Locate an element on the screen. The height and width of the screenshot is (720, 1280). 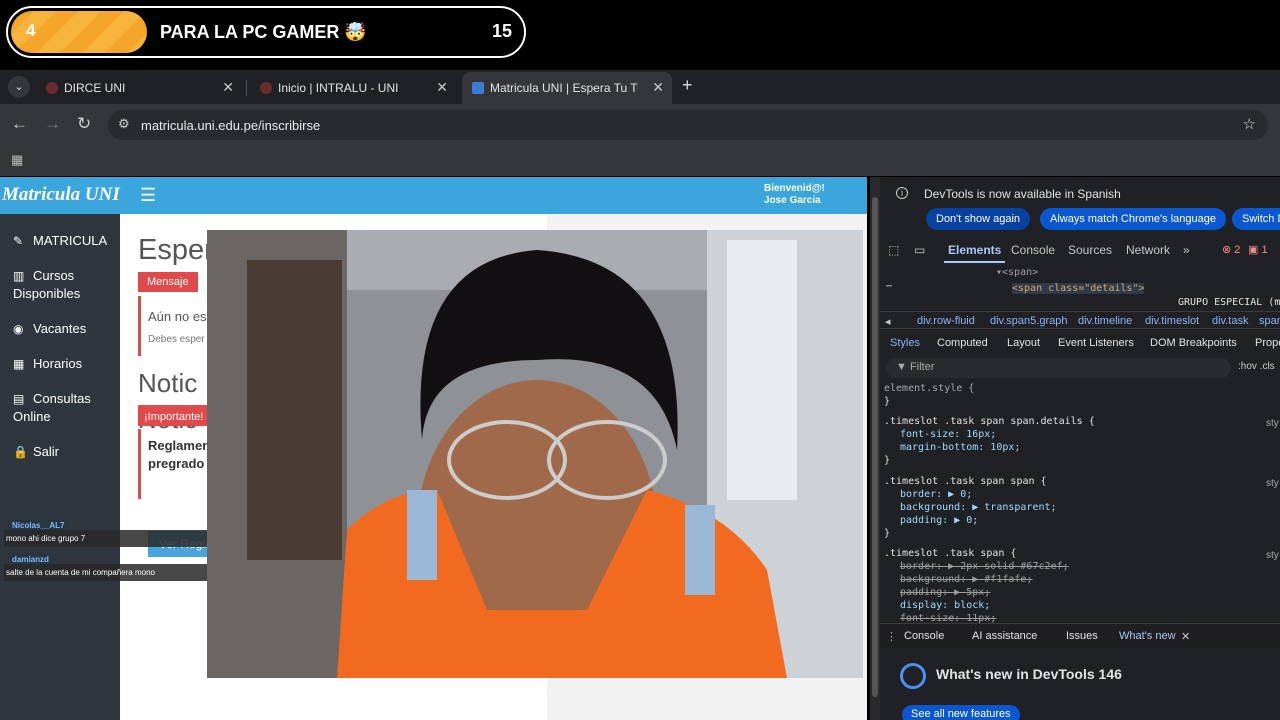
match-language-button: Always match Chrome's language is located at coordinates (1133, 219).